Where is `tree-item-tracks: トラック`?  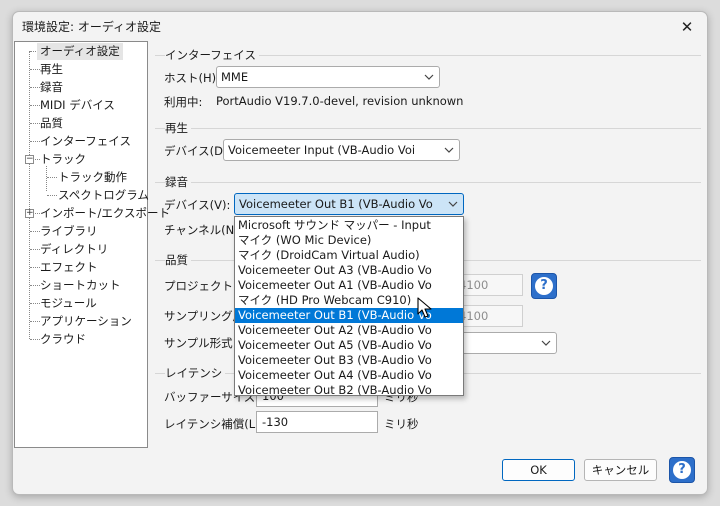
tree-item-tracks: トラック is located at coordinates (63, 159).